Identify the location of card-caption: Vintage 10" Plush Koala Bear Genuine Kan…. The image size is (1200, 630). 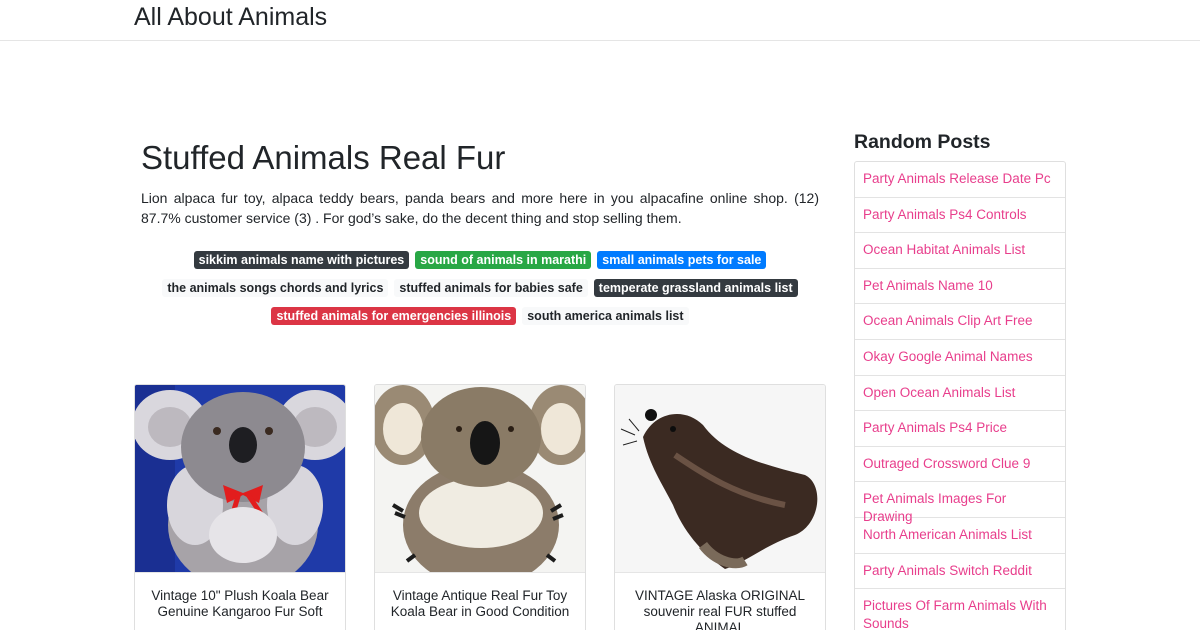
(240, 604).